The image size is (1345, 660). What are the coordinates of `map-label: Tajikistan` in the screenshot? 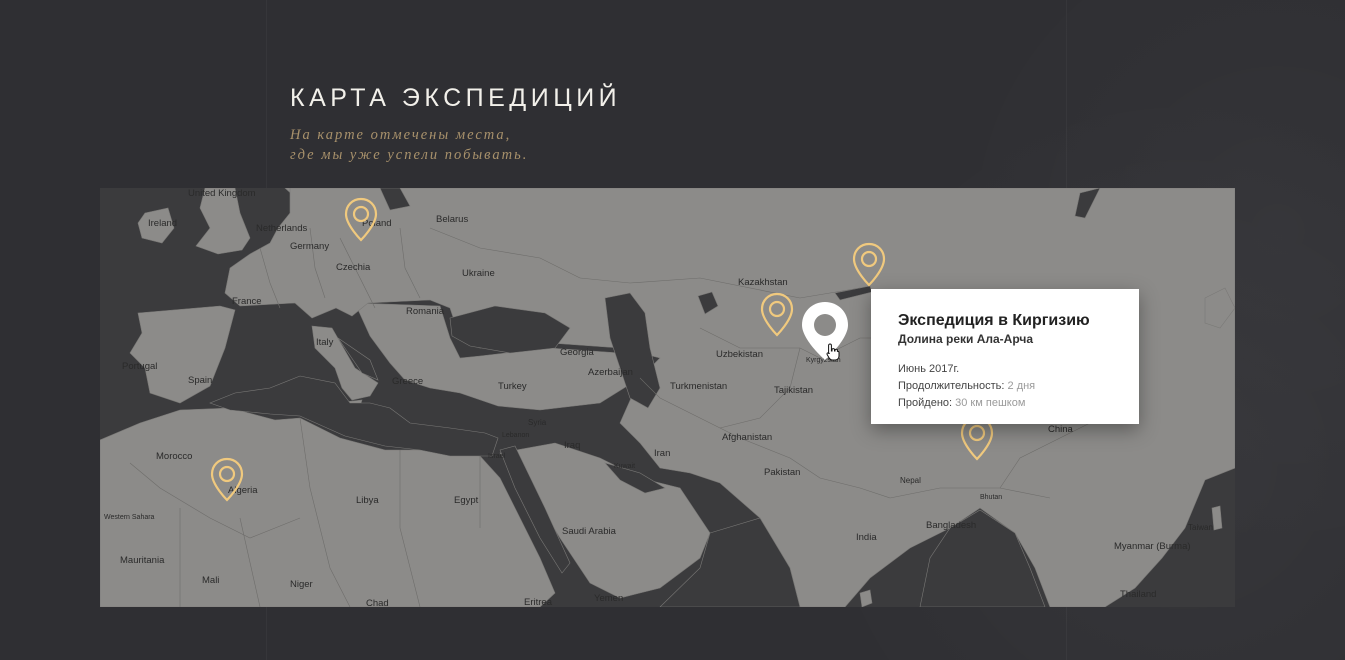 It's located at (794, 390).